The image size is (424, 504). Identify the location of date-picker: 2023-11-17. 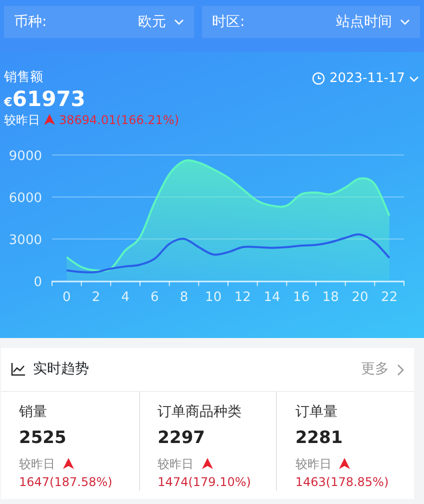
(365, 79).